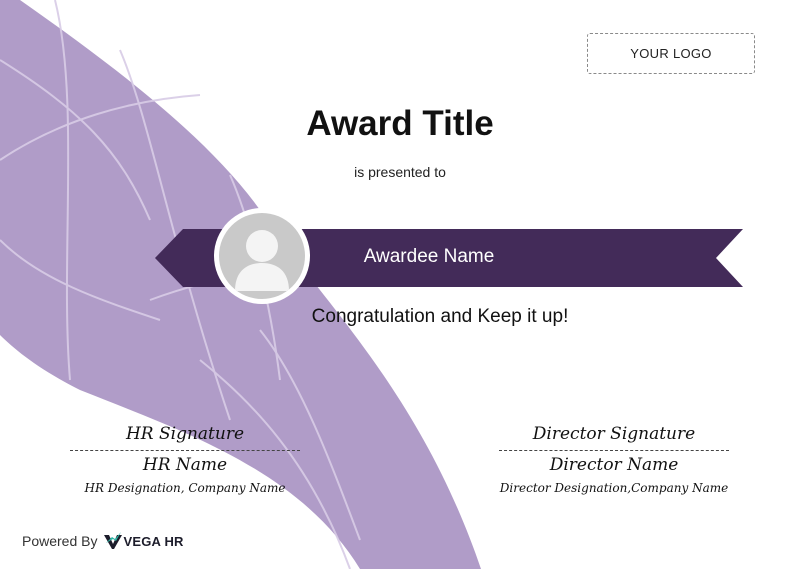 The width and height of the screenshot is (800, 569). What do you see at coordinates (60, 541) in the screenshot?
I see `powered-by-label: Powered By` at bounding box center [60, 541].